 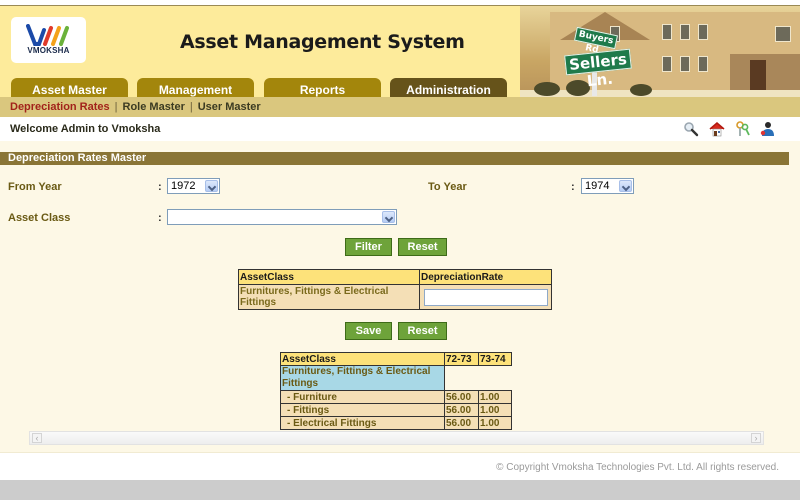 I want to click on column-header-year-2: 73-74, so click(x=495, y=359).